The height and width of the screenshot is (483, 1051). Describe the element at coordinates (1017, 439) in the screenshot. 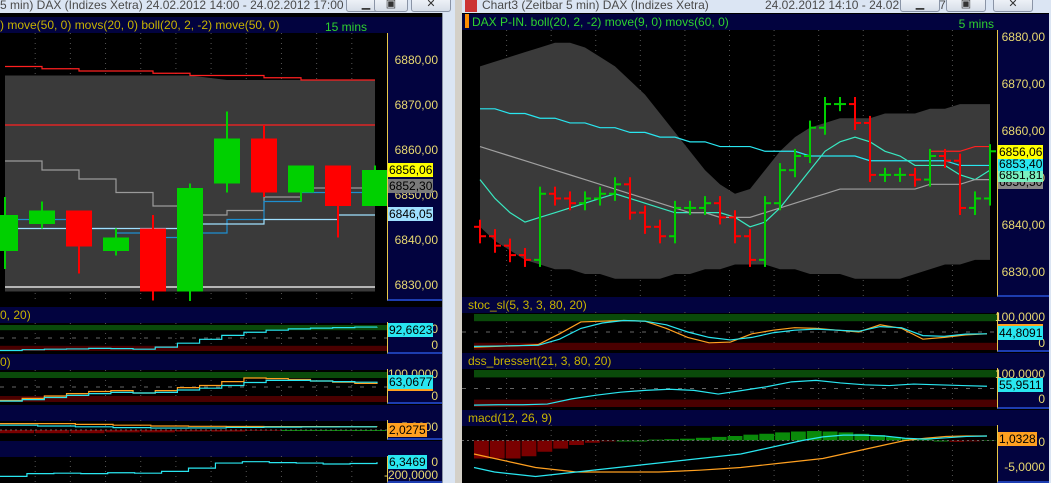

I see `macd-value-badge: 1,0328` at that location.